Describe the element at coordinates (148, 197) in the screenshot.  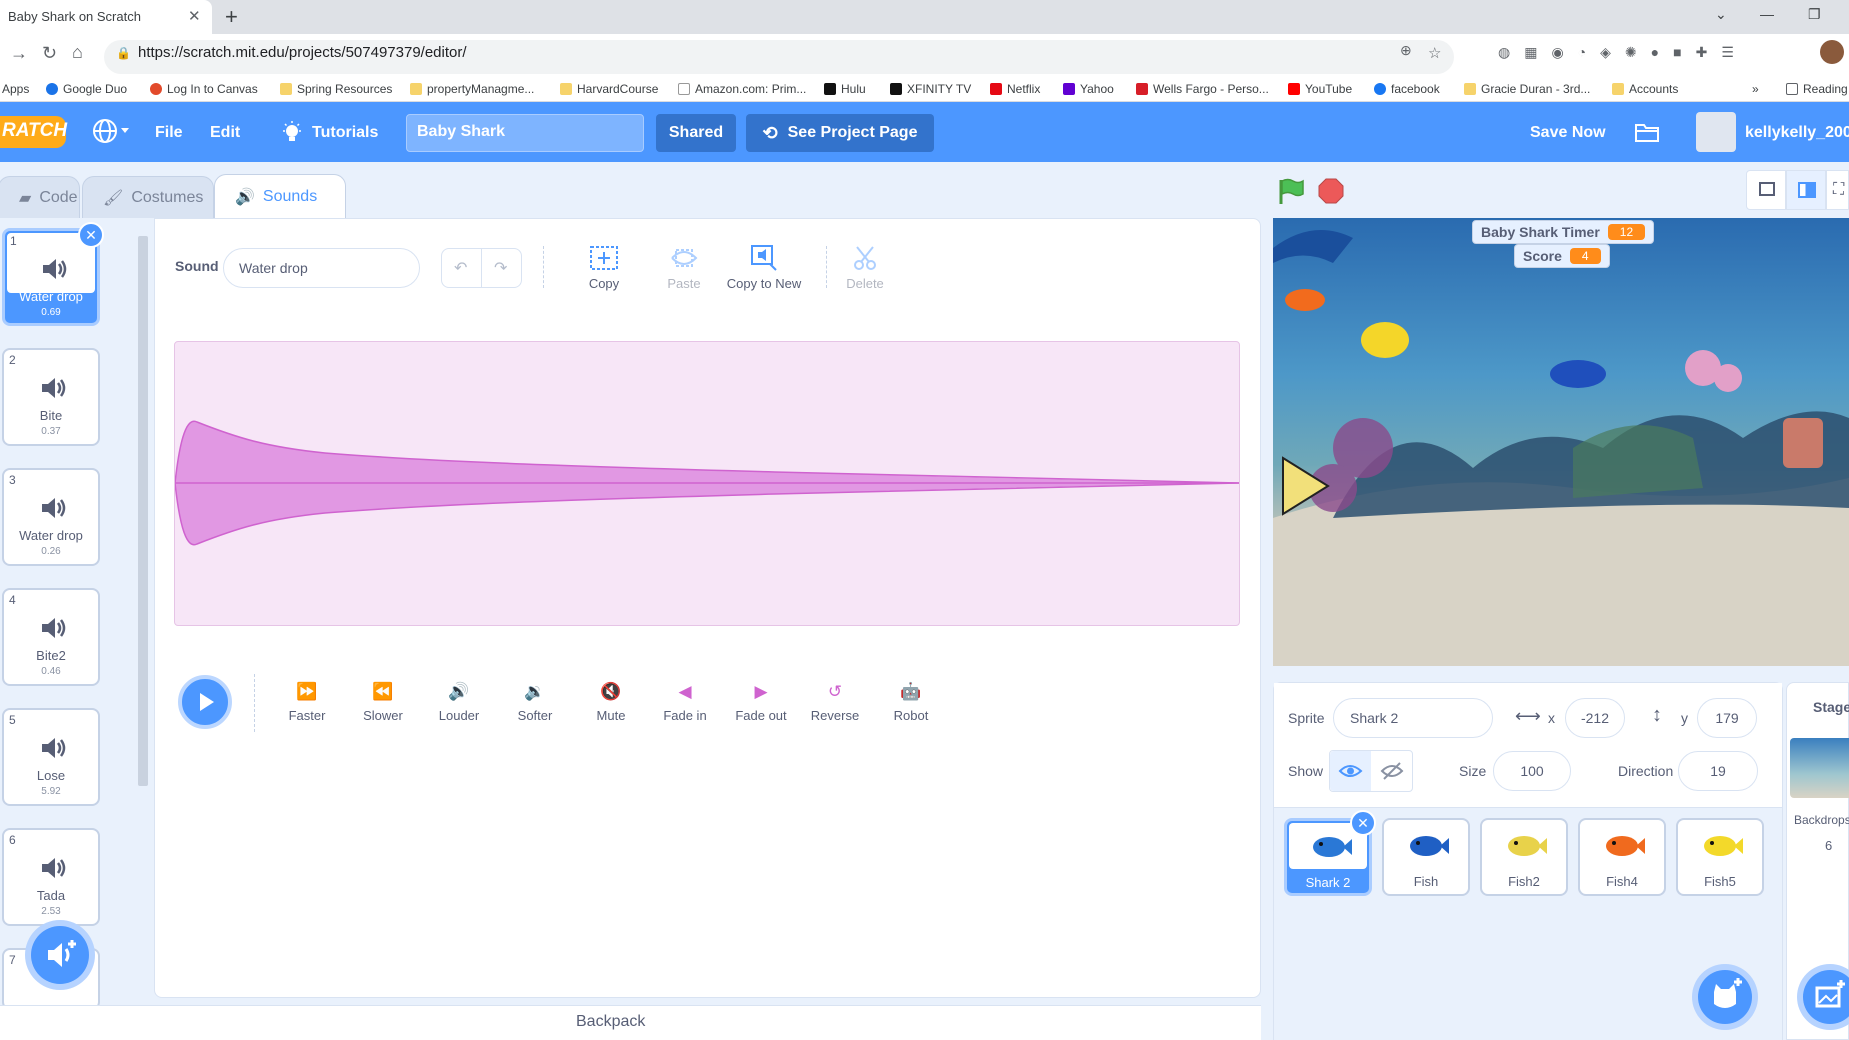
I see `tab-costumes: 🖌 Costumes` at that location.